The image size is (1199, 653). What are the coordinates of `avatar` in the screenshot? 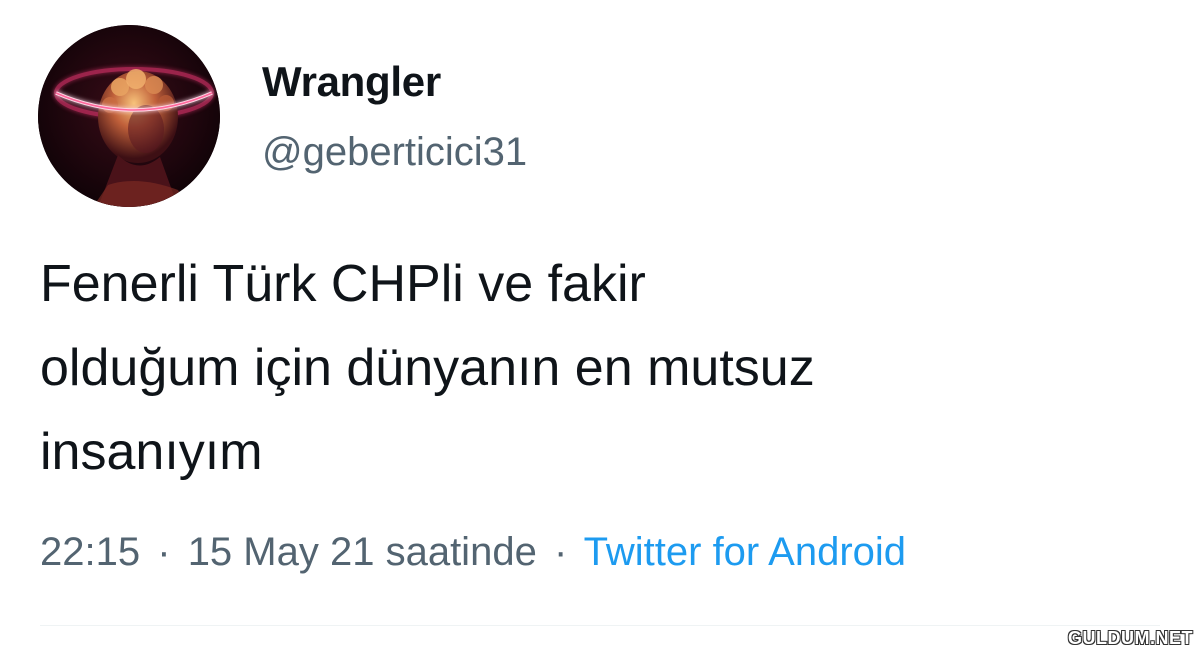 It's located at (129, 116).